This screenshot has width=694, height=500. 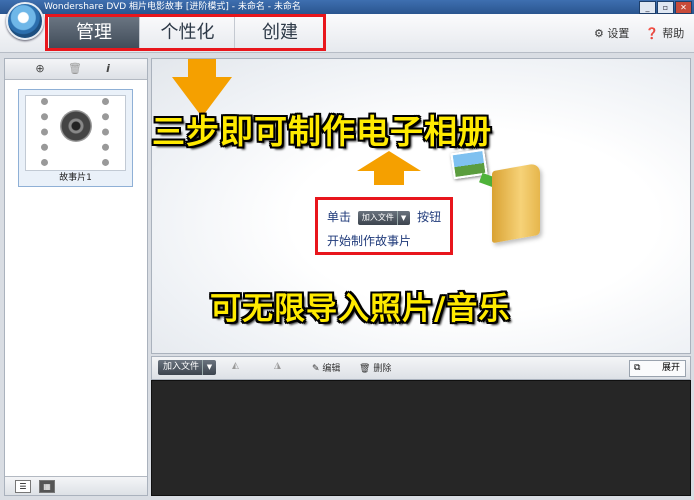 I want to click on edit-button: ✎ 编辑, so click(x=326, y=367).